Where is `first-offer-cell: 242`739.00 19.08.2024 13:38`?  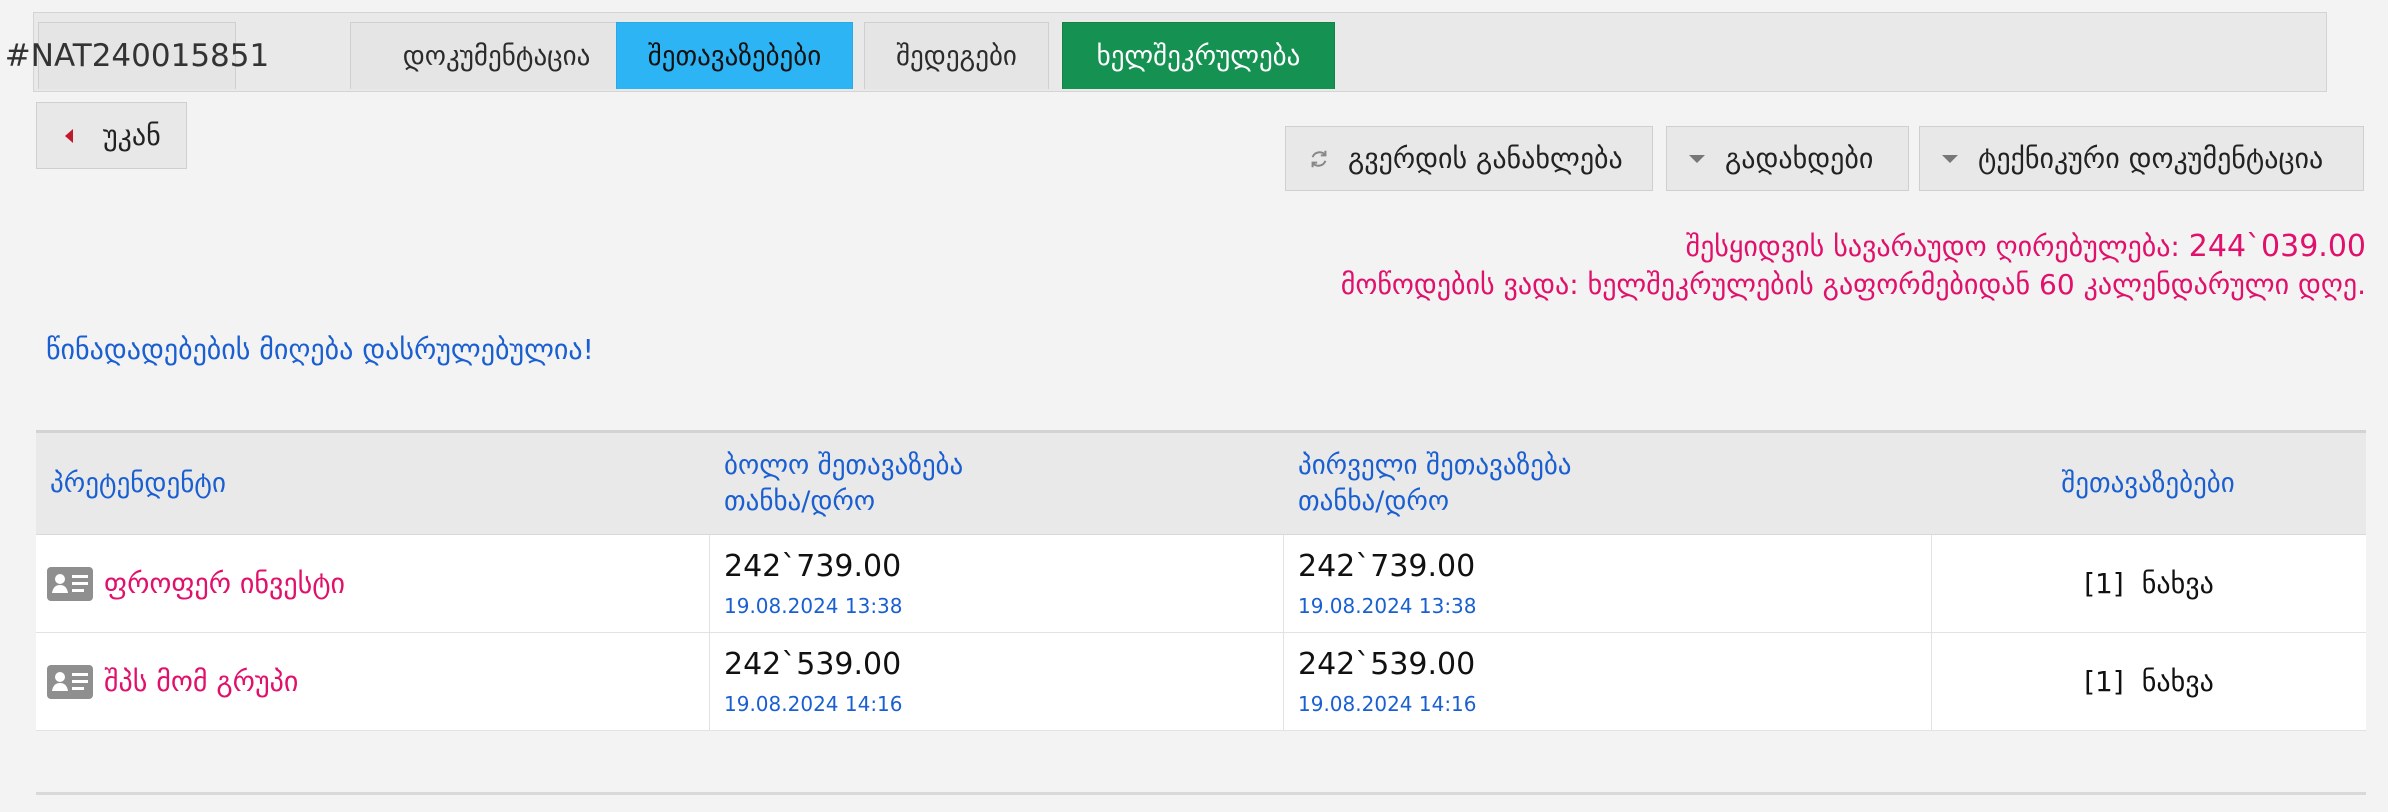
first-offer-cell: 242`739.00 19.08.2024 13:38 is located at coordinates (1608, 583).